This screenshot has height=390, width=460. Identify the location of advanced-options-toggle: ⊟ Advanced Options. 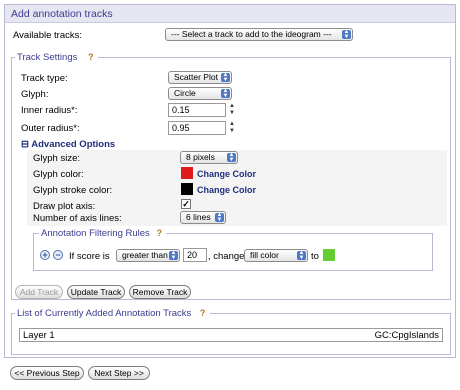
(68, 144).